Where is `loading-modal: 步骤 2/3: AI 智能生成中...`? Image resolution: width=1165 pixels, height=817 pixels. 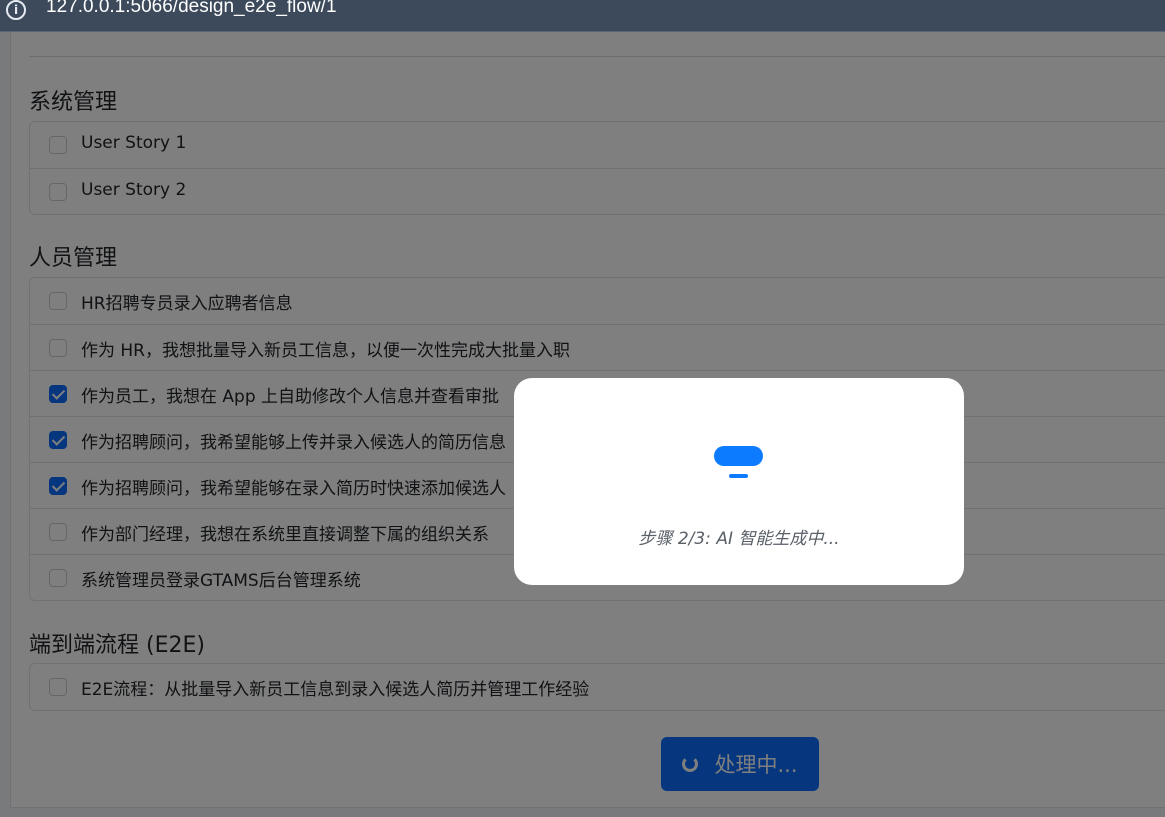 loading-modal: 步骤 2/3: AI 智能生成中... is located at coordinates (739, 481).